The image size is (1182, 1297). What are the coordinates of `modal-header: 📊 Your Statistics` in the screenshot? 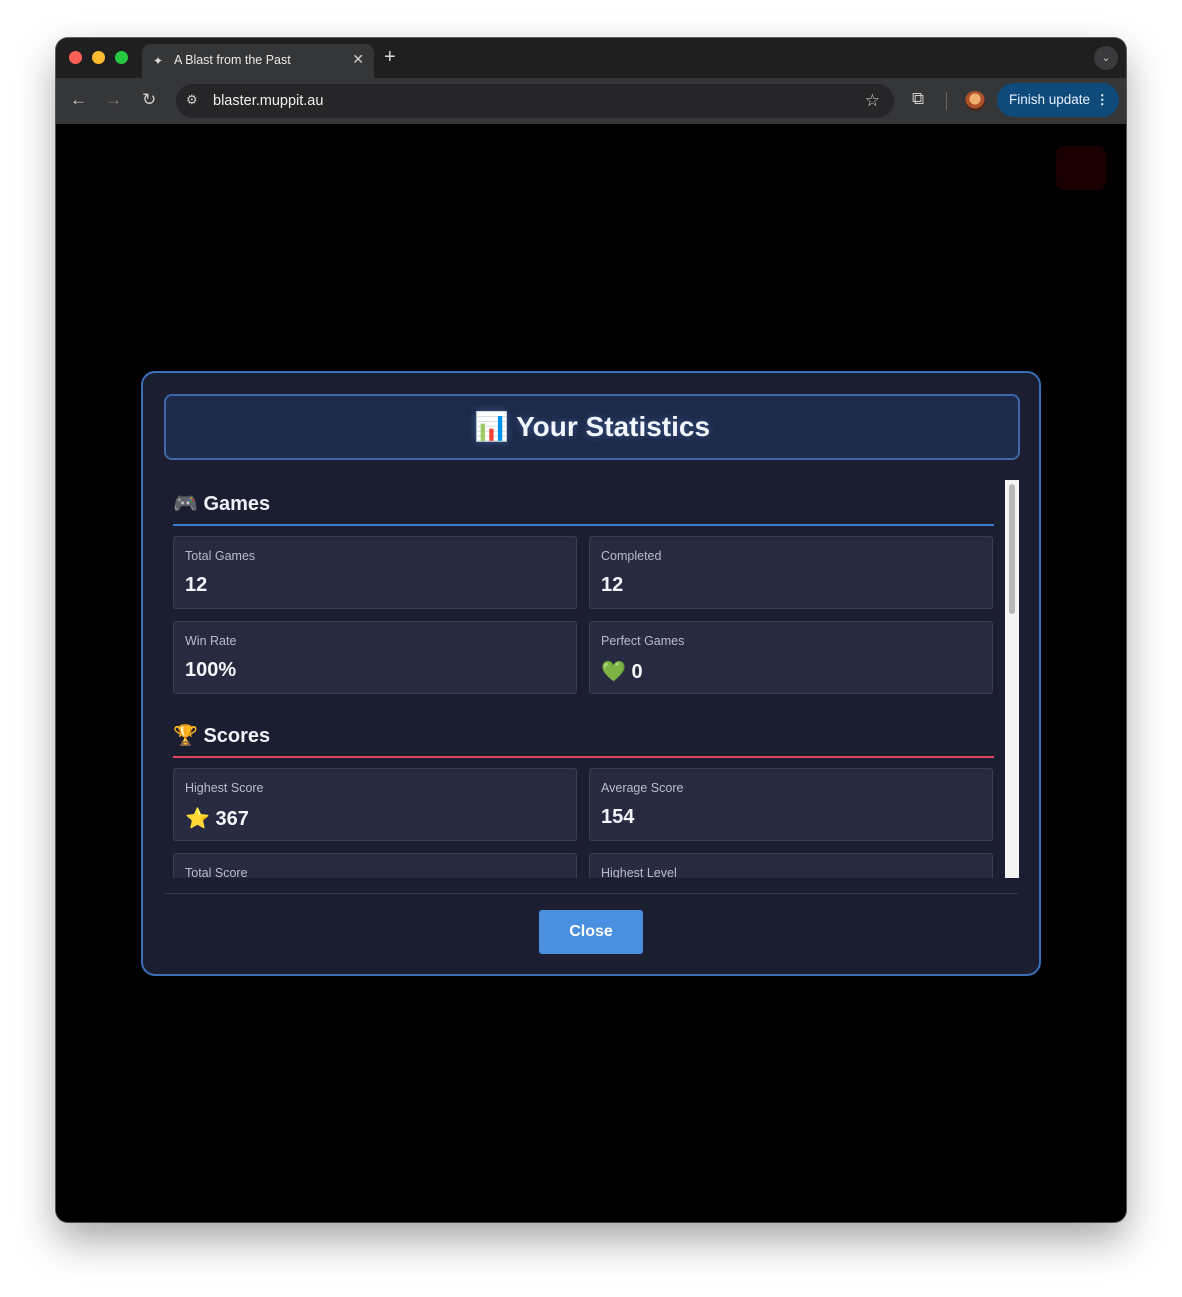 It's located at (592, 427).